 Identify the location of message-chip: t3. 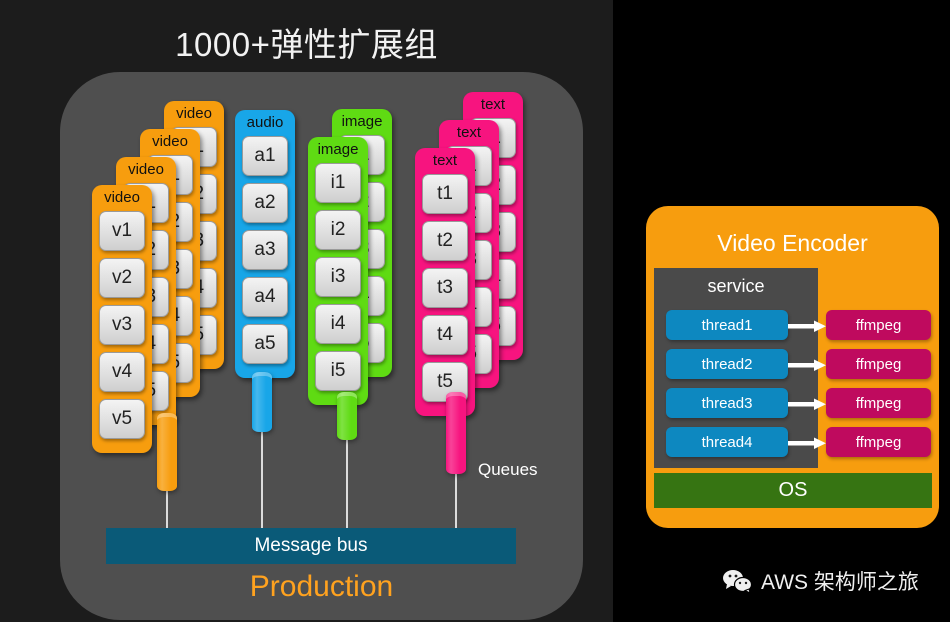
(445, 288).